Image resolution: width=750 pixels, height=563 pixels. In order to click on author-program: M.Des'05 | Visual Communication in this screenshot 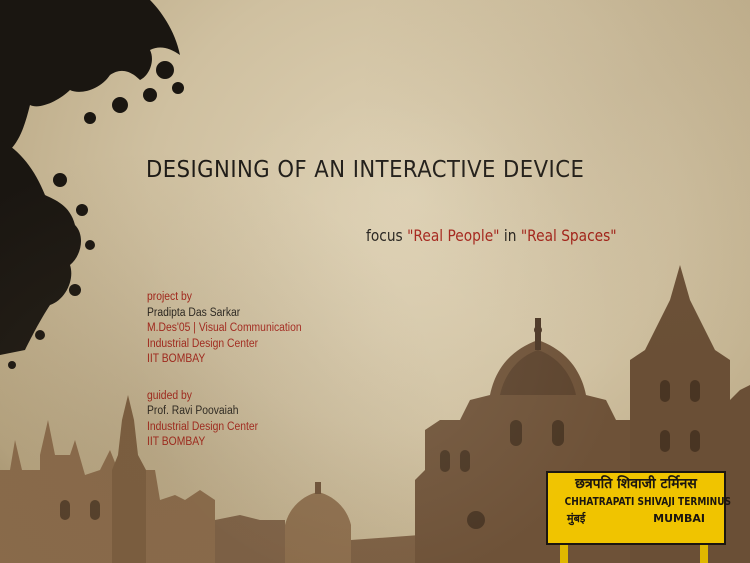, I will do `click(224, 328)`.